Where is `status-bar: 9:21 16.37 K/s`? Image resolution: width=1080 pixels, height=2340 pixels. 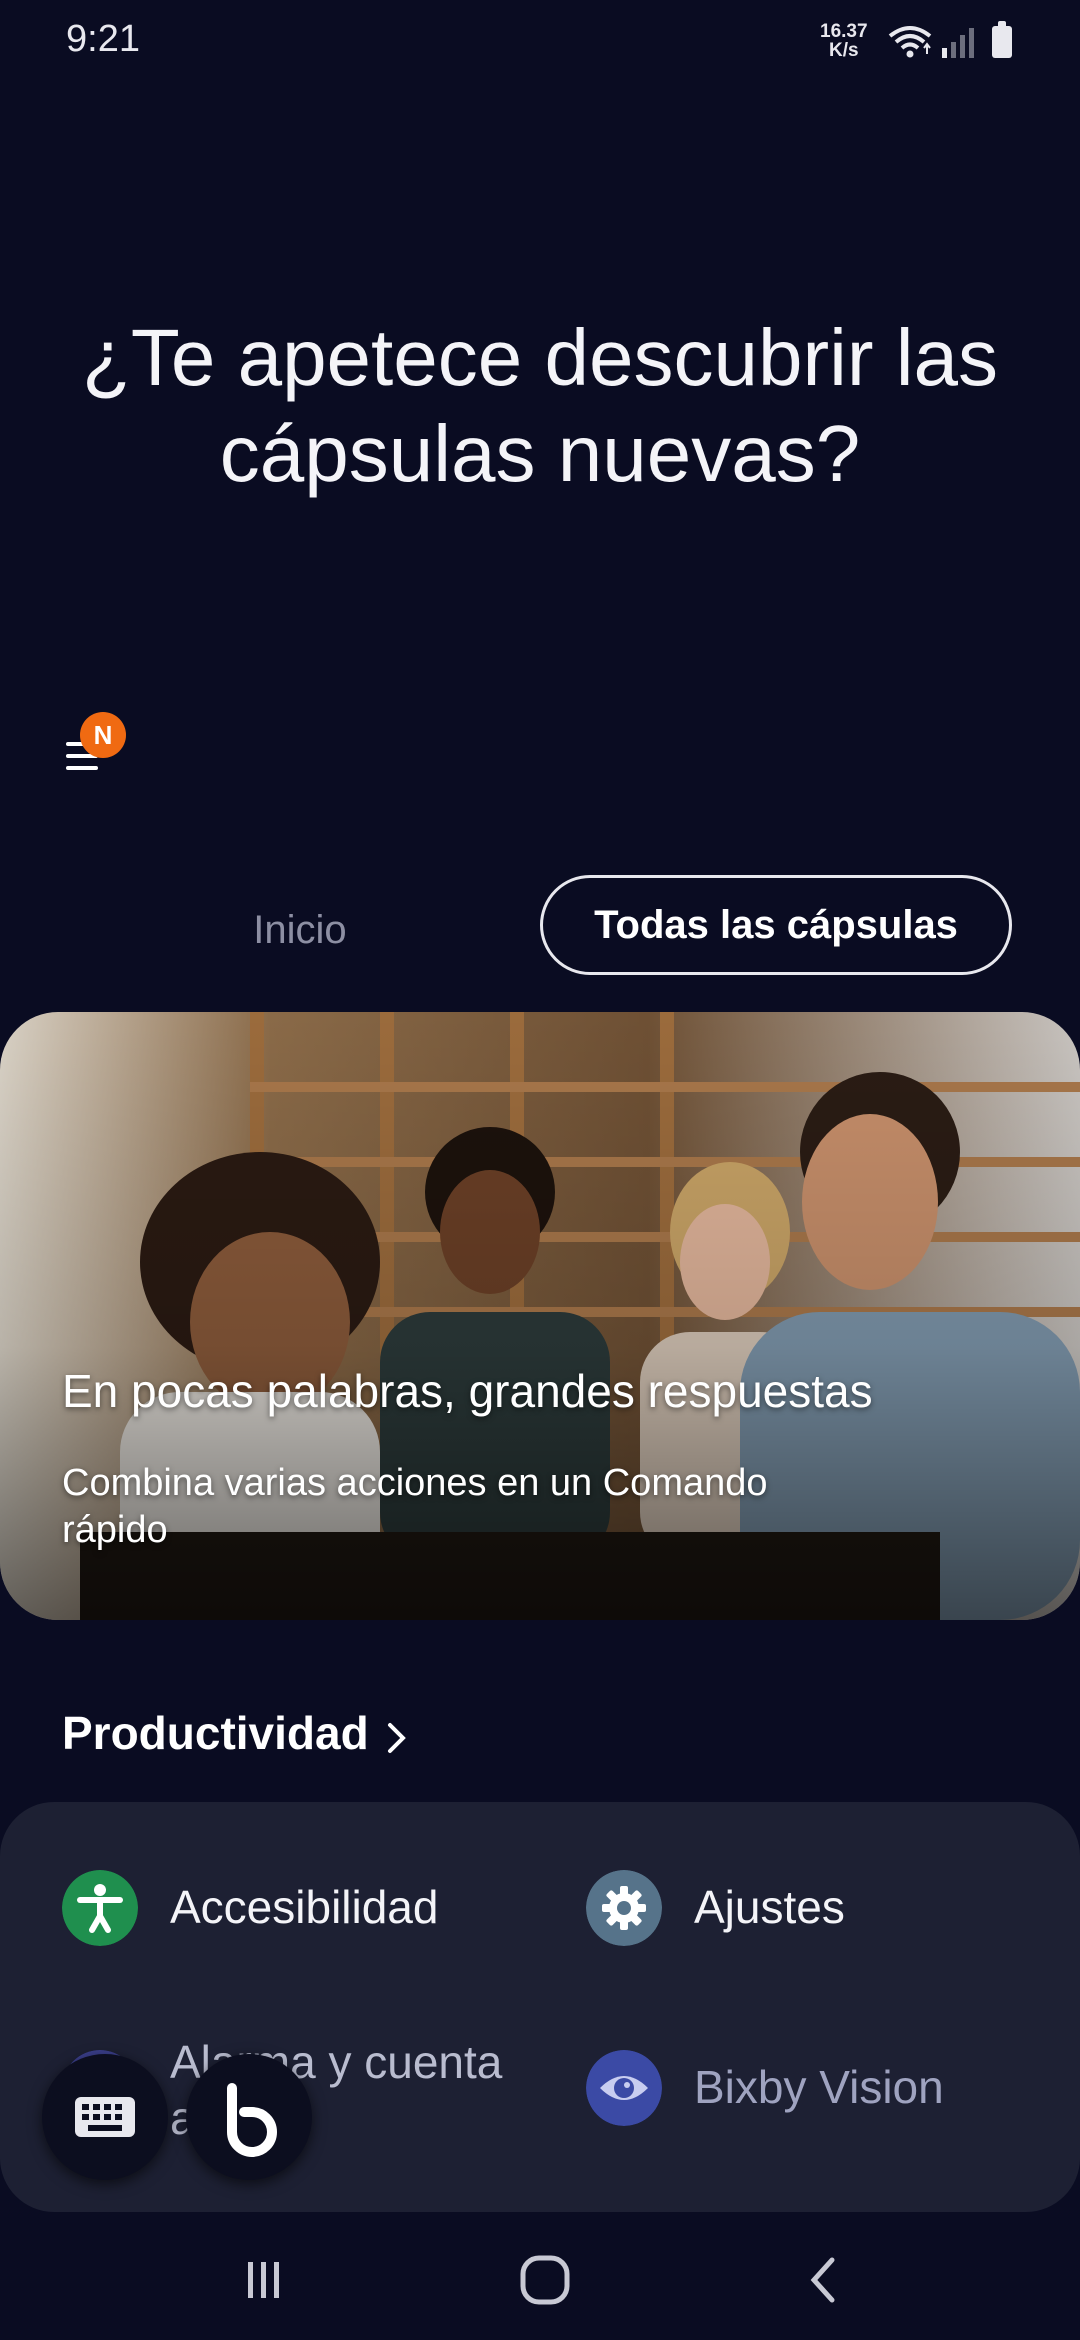
status-bar: 9:21 16.37 K/s is located at coordinates (540, 43).